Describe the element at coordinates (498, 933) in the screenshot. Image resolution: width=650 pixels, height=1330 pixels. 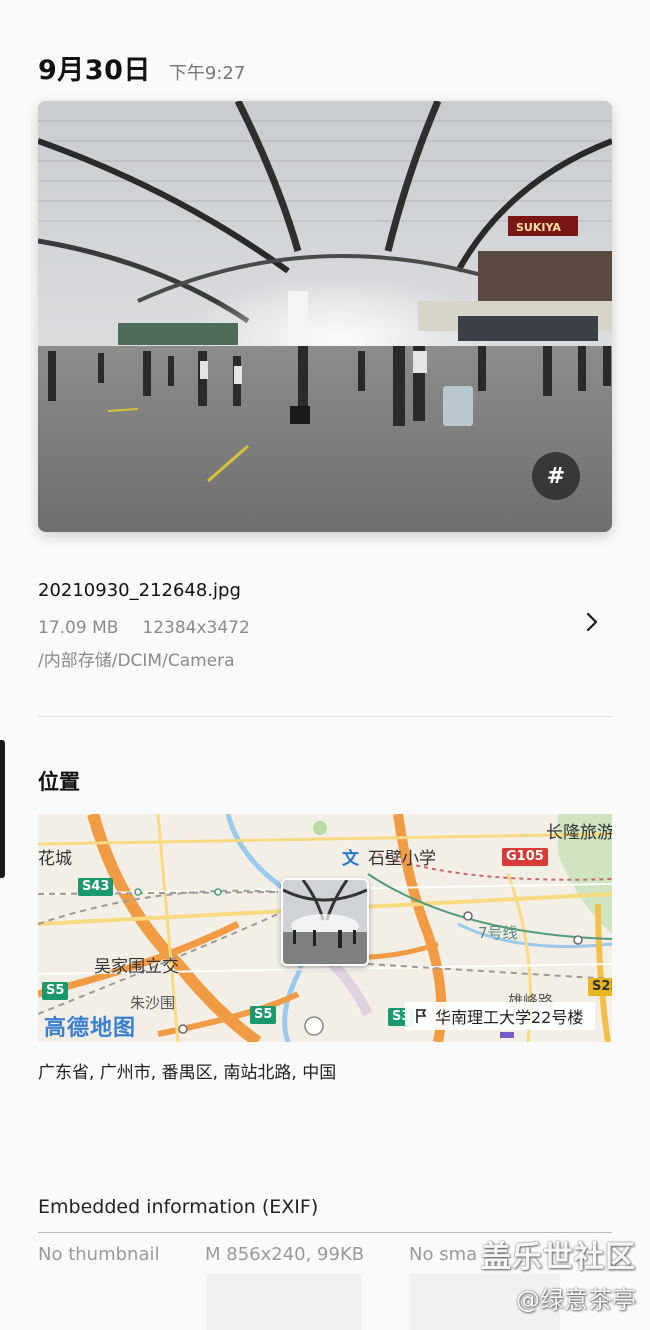
I see `map-label-line7: 7号线` at that location.